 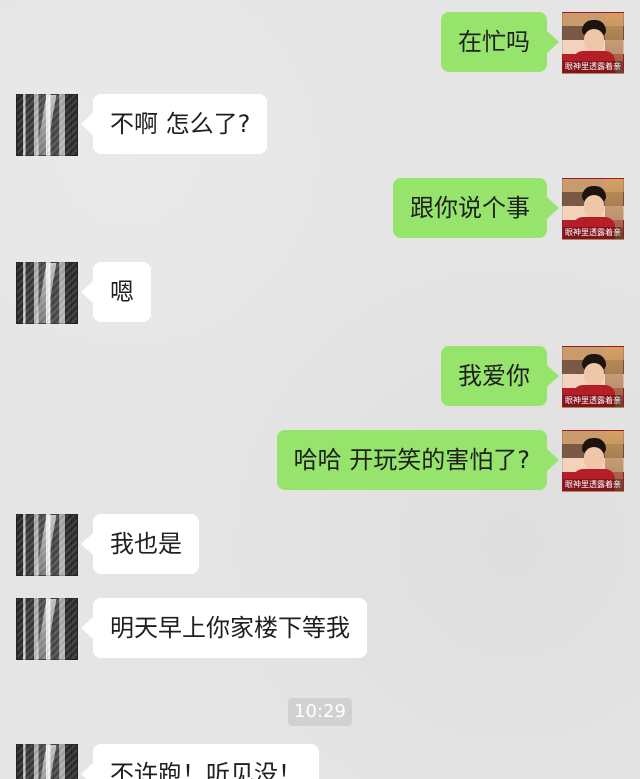 What do you see at coordinates (320, 46) in the screenshot?
I see `message-row: 在忙吗 眼神里透露着亲` at bounding box center [320, 46].